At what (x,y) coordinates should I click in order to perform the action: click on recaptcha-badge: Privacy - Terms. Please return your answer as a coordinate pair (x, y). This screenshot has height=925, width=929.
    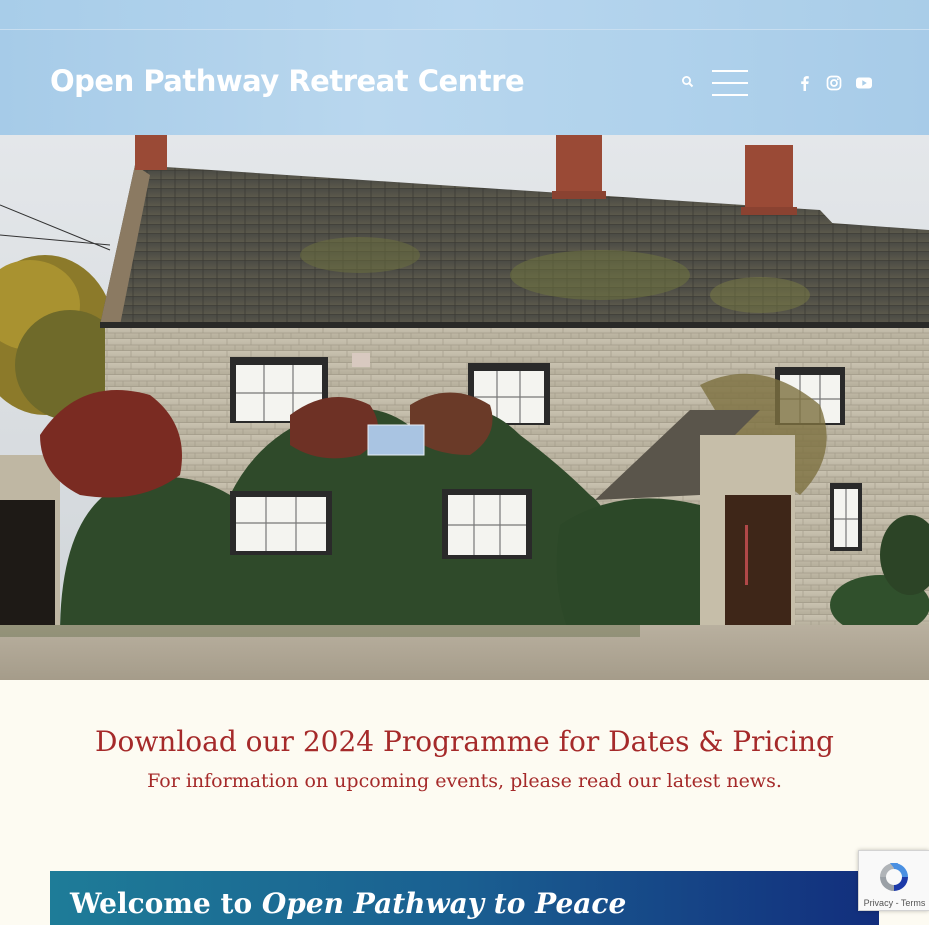
    Looking at the image, I should click on (893, 880).